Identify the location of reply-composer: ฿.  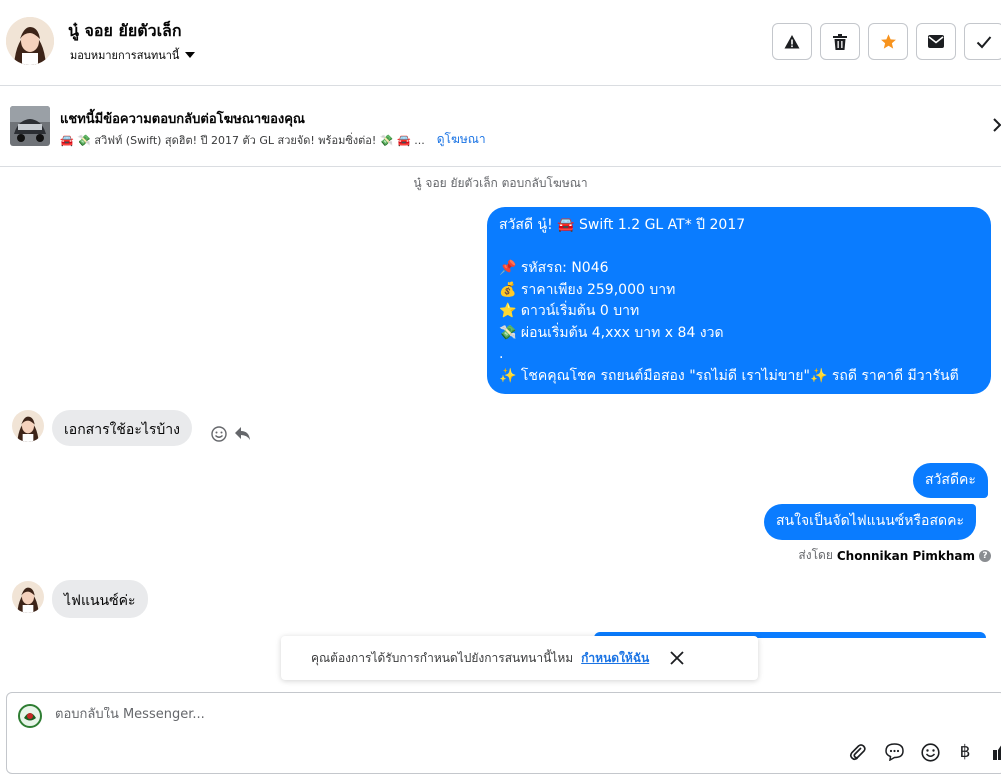
(503, 733).